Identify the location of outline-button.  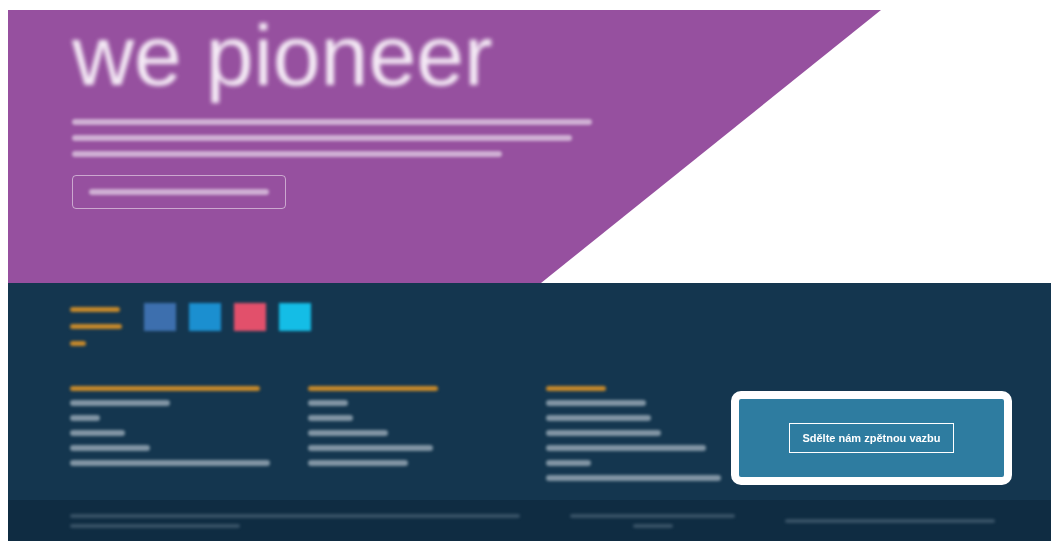
(179, 191).